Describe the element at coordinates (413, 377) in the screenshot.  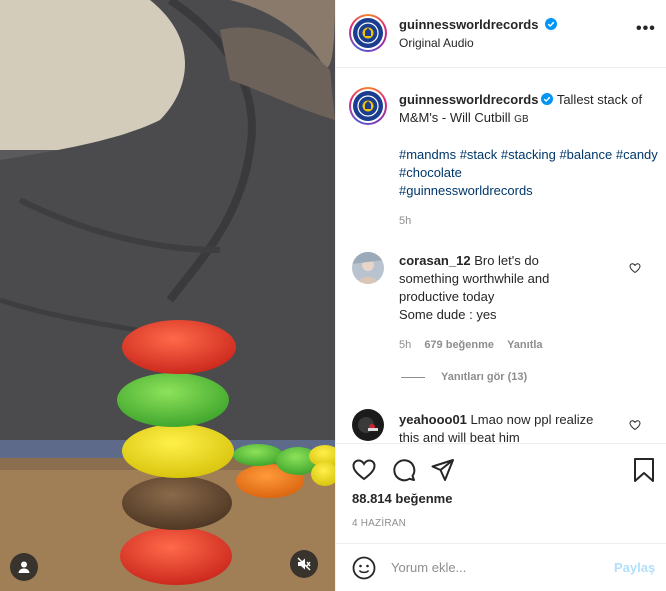
I see `divider-line` at that location.